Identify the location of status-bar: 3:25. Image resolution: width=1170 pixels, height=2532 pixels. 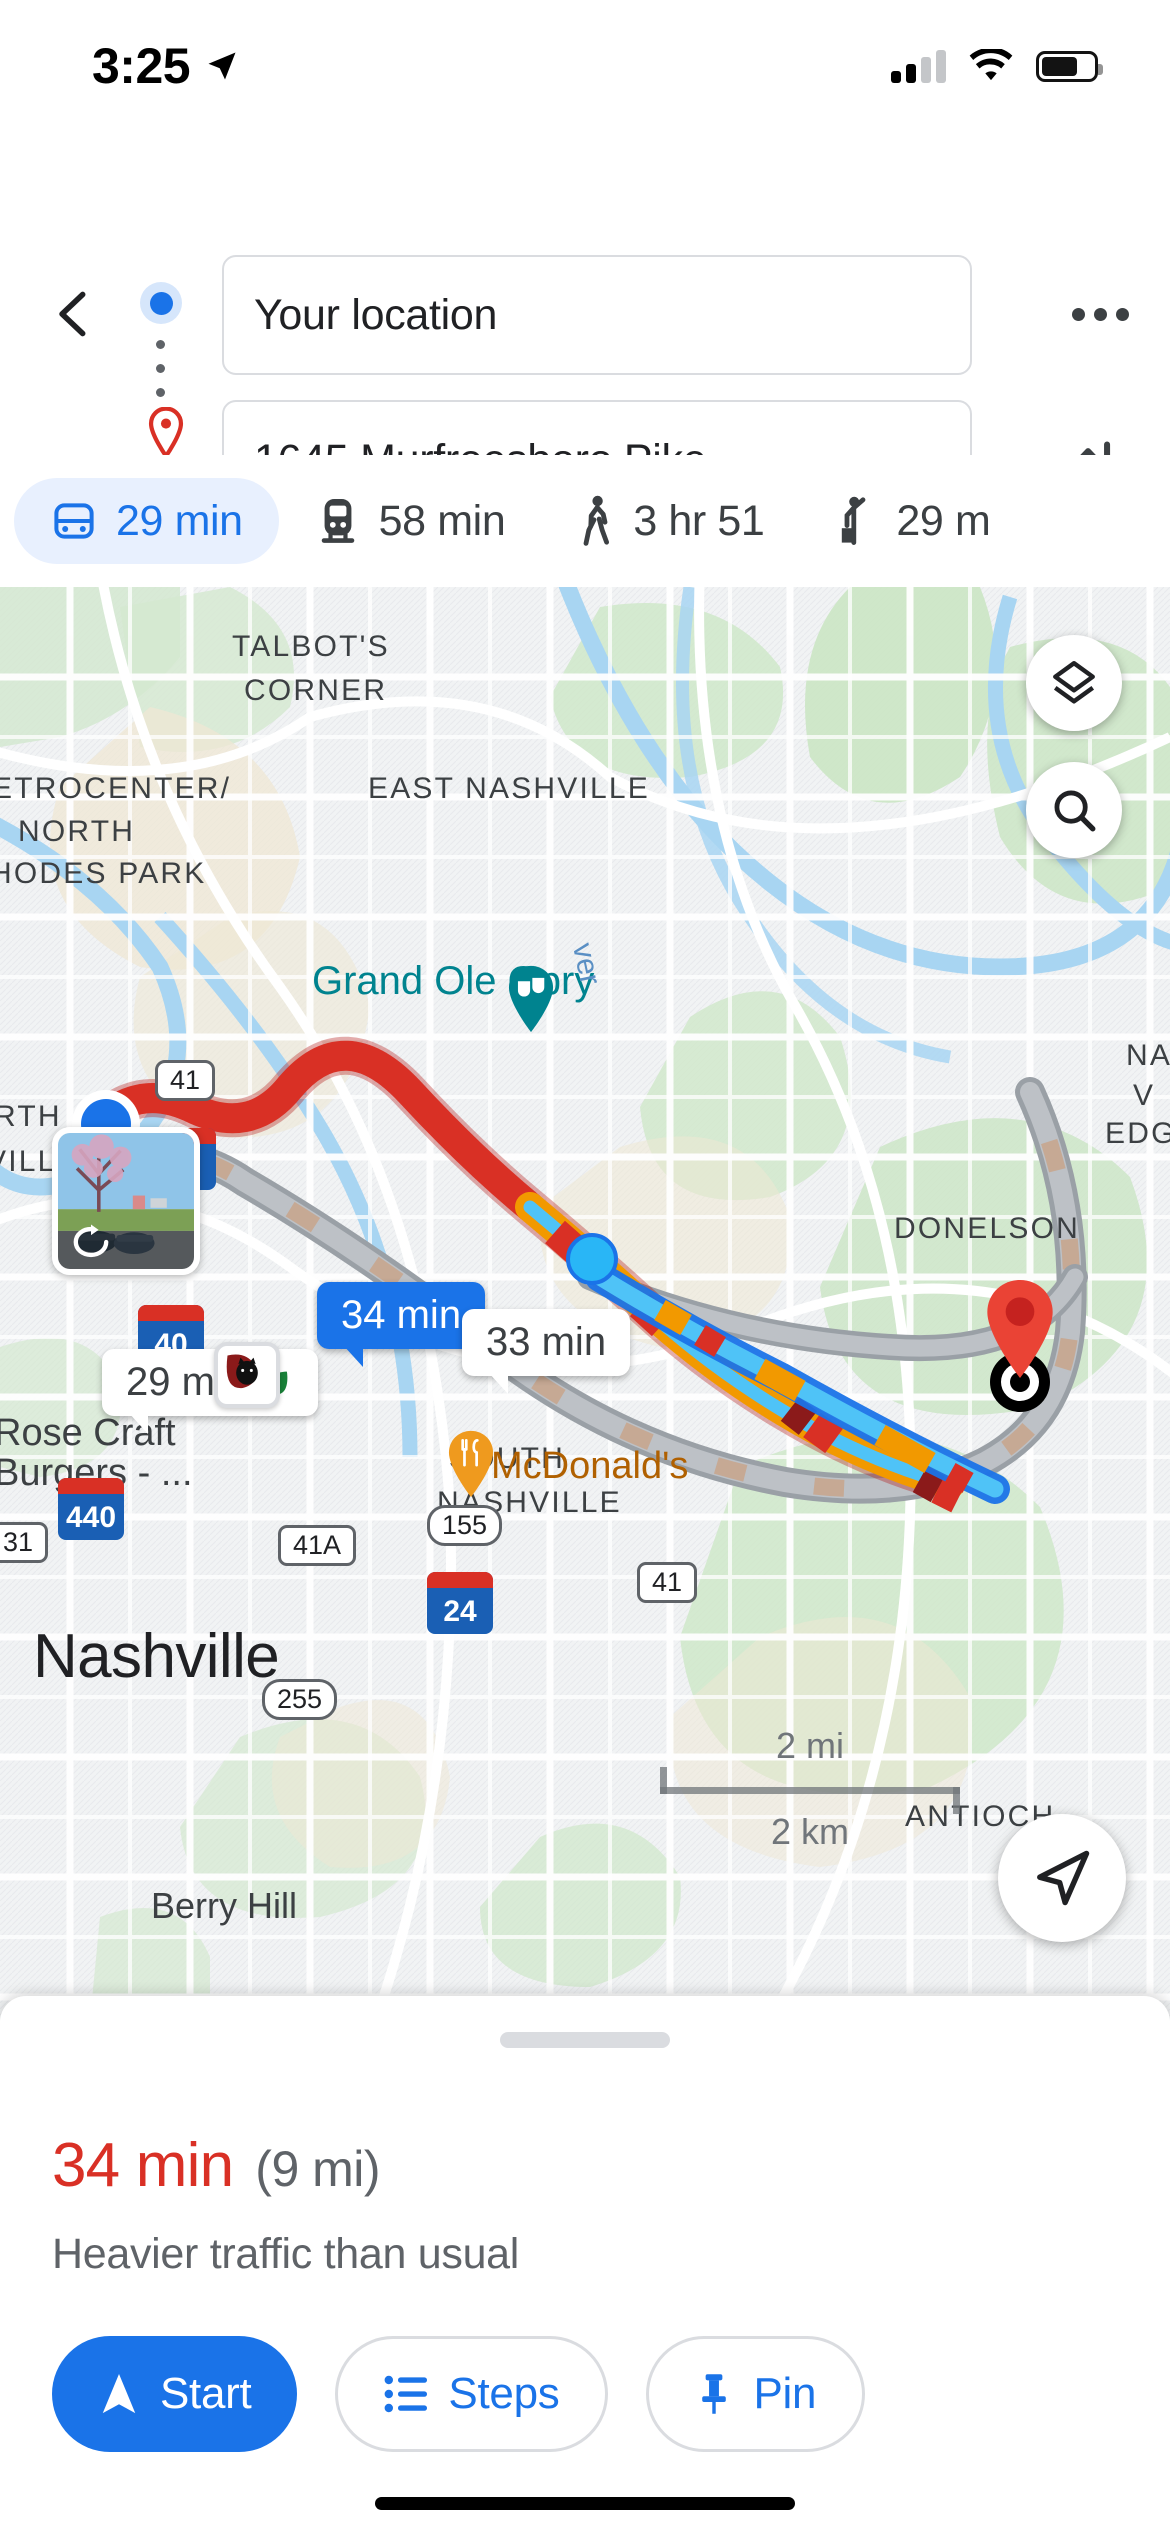
(585, 55).